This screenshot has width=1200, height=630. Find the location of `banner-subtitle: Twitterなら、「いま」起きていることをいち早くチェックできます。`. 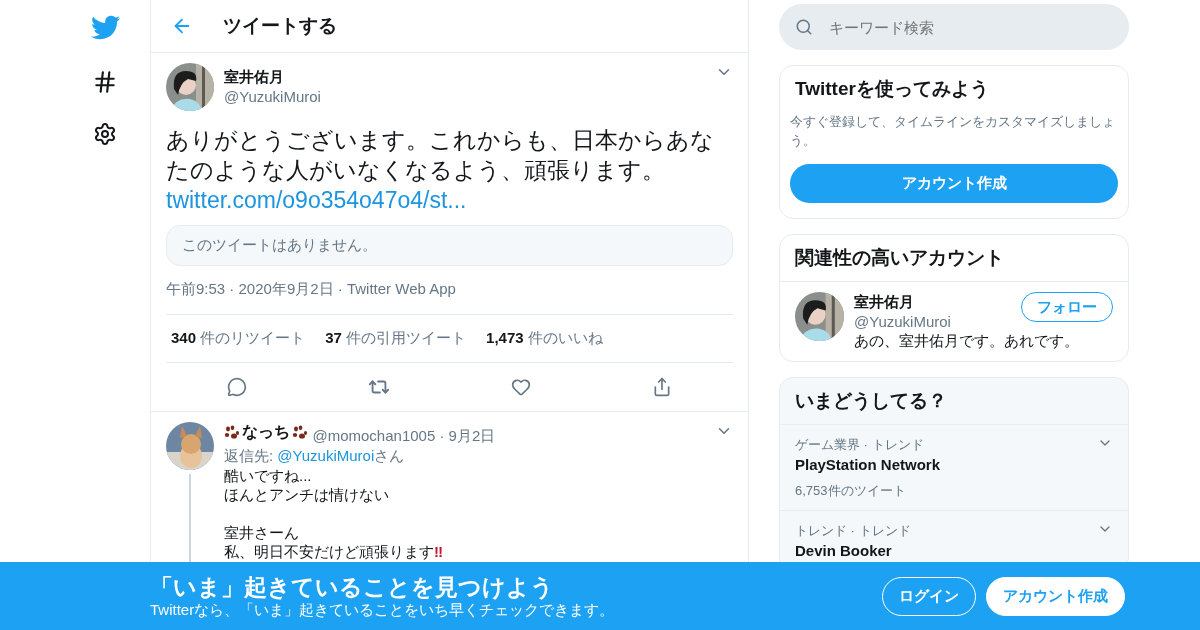

banner-subtitle: Twitterなら、「いま」起きていることをいち早くチェックできます。 is located at coordinates (382, 610).